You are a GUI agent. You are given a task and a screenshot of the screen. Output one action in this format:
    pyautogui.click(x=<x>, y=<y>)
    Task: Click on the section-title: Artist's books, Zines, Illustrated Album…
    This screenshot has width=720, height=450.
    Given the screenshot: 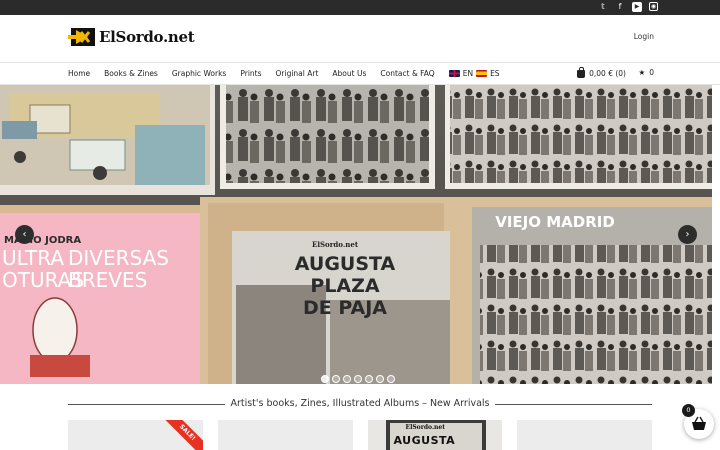 What is the action you would take?
    pyautogui.click(x=360, y=403)
    